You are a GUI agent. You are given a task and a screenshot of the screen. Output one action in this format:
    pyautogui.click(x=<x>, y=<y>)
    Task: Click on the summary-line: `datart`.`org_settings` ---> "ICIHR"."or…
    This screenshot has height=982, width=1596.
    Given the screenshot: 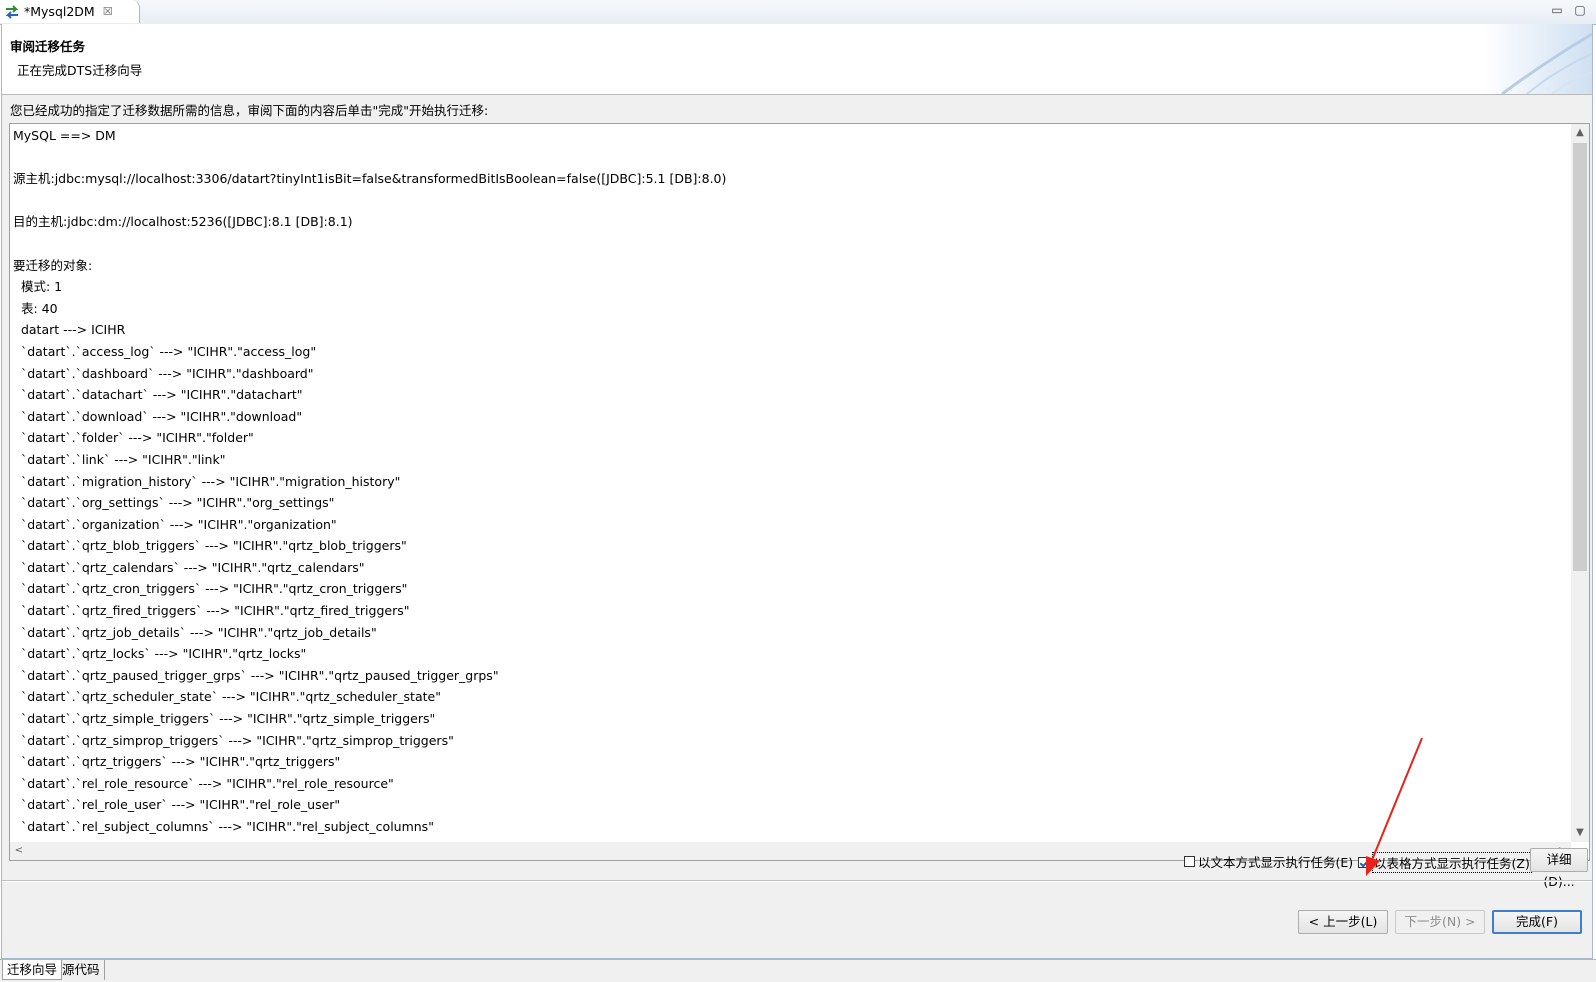 What is the action you would take?
    pyautogui.click(x=174, y=503)
    